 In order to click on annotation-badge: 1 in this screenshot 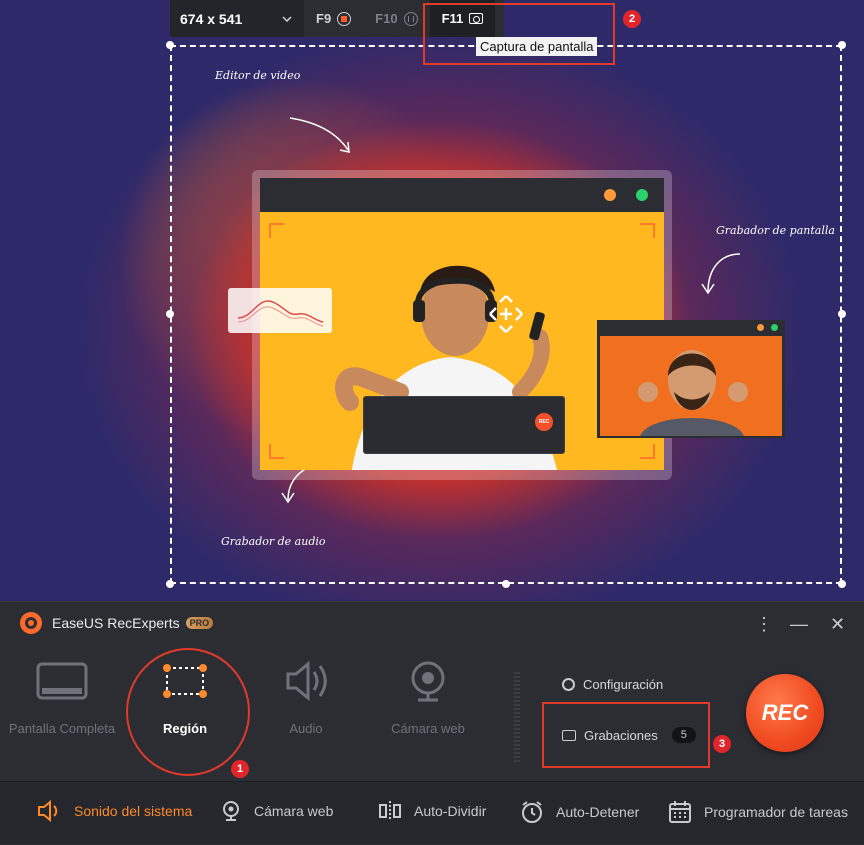, I will do `click(240, 769)`.